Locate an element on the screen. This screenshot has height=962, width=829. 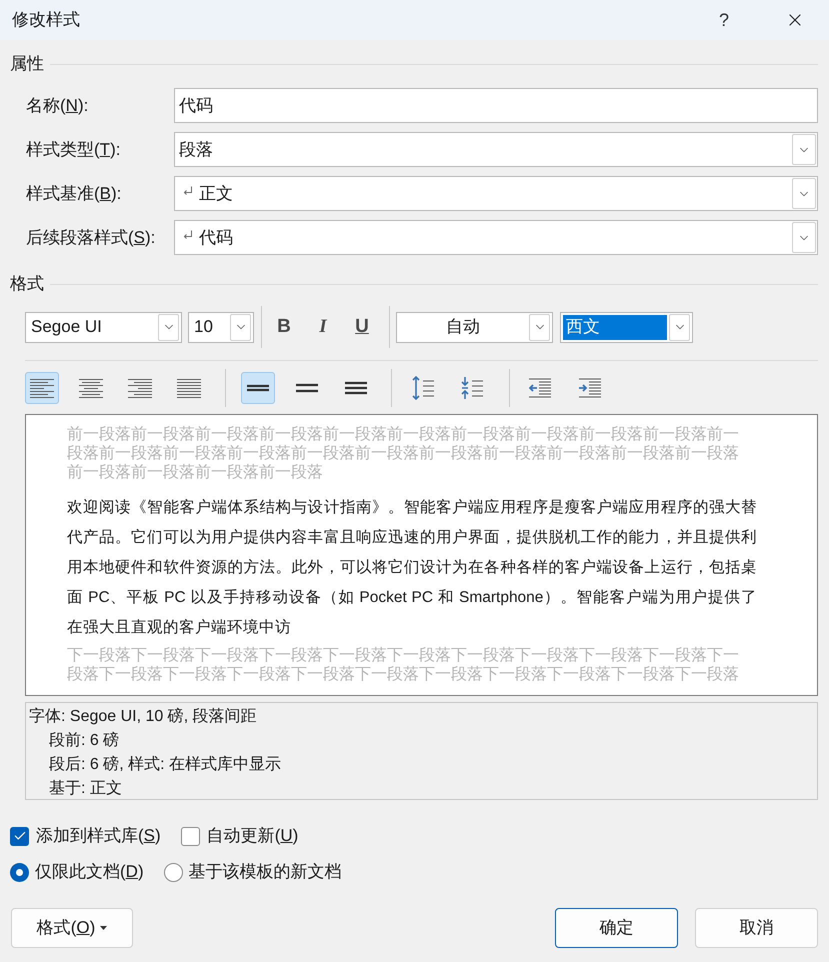
menu-button: 格式(O) is located at coordinates (72, 928).